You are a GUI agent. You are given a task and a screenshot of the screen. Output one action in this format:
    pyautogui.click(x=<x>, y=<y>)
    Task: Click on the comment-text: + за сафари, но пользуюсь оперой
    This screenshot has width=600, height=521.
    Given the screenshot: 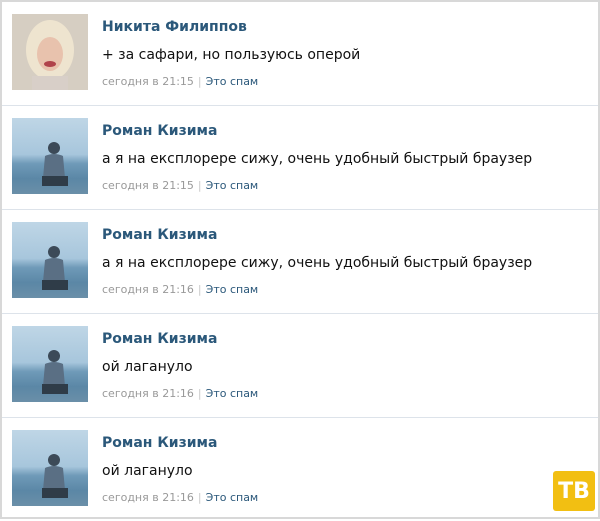 What is the action you would take?
    pyautogui.click(x=231, y=55)
    